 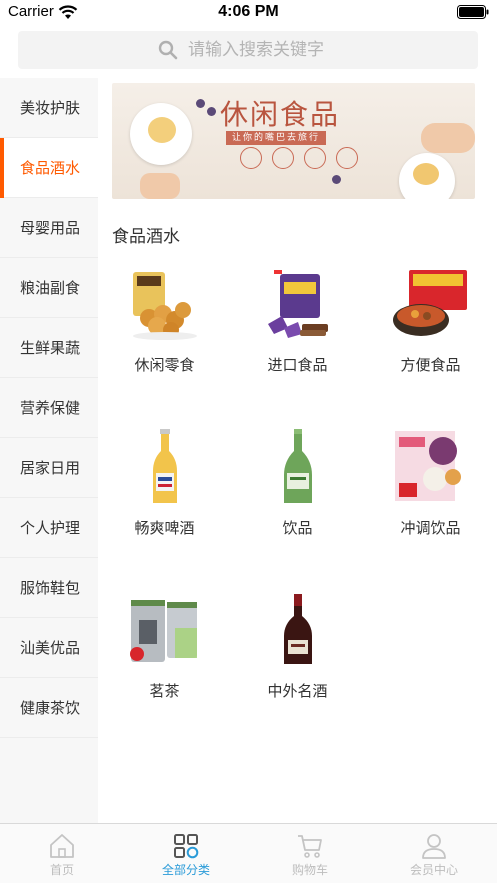 What do you see at coordinates (298, 466) in the screenshot?
I see `sparkling-water-image` at bounding box center [298, 466].